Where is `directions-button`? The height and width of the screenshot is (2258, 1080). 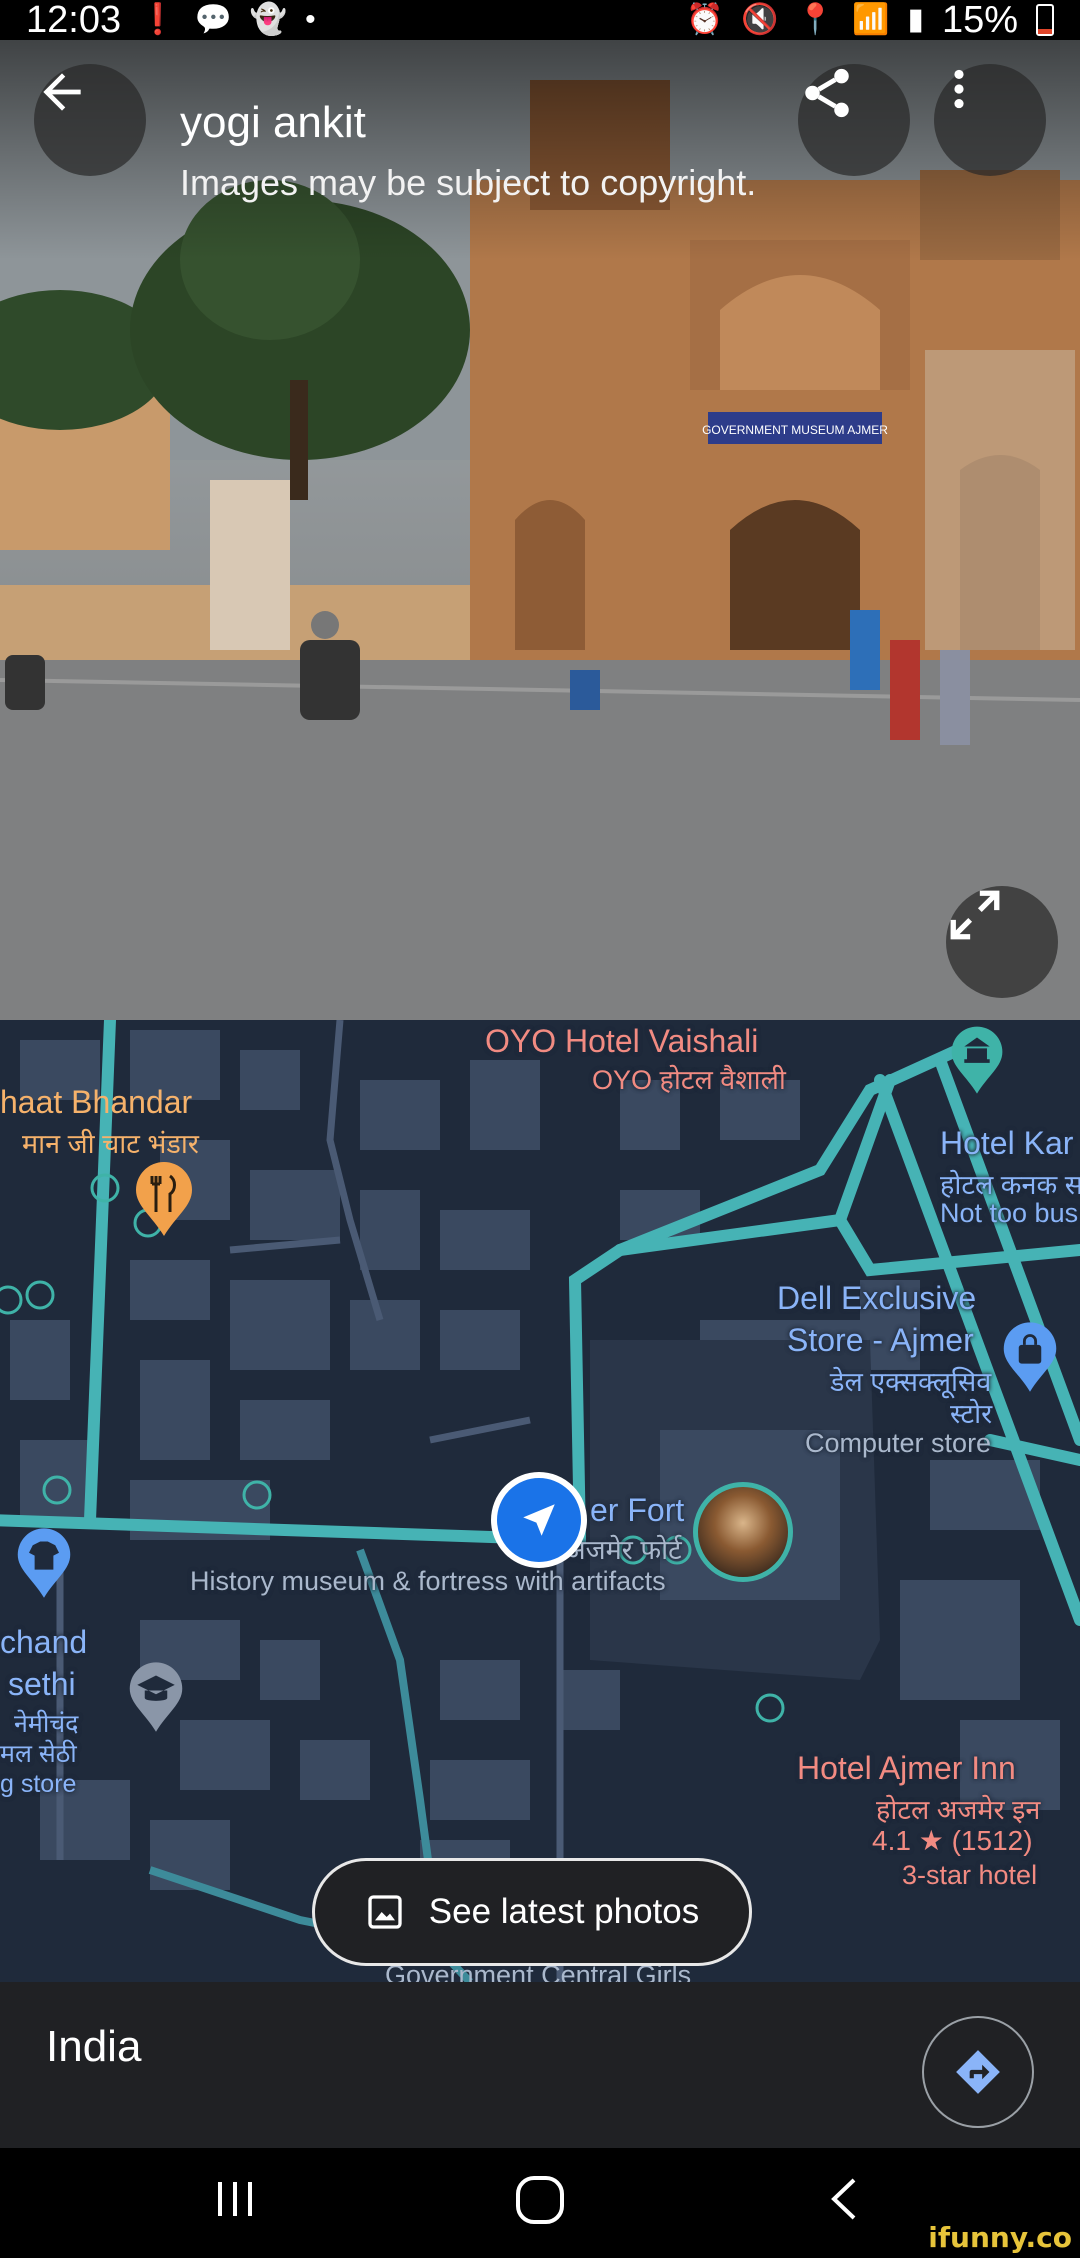 directions-button is located at coordinates (978, 2072).